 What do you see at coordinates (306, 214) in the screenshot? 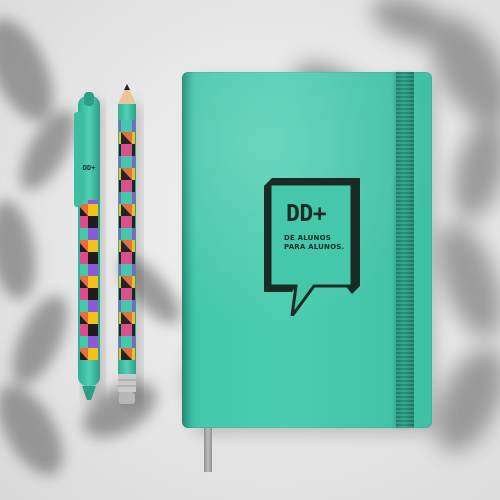
I see `logo-title: DD+` at bounding box center [306, 214].